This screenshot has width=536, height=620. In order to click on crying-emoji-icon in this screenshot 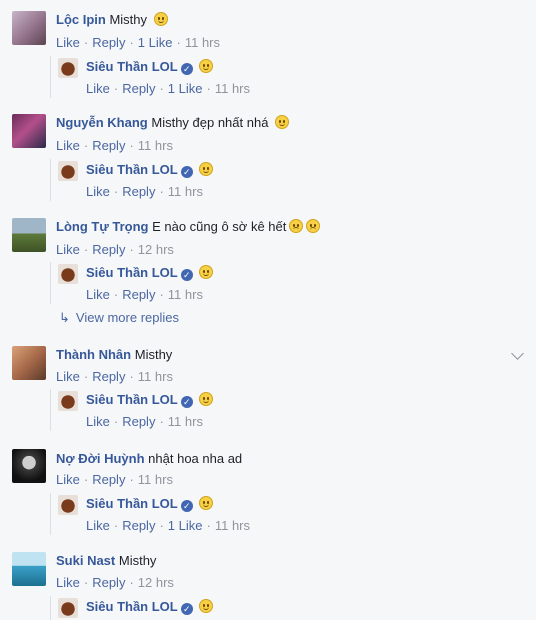, I will do `click(296, 226)`.